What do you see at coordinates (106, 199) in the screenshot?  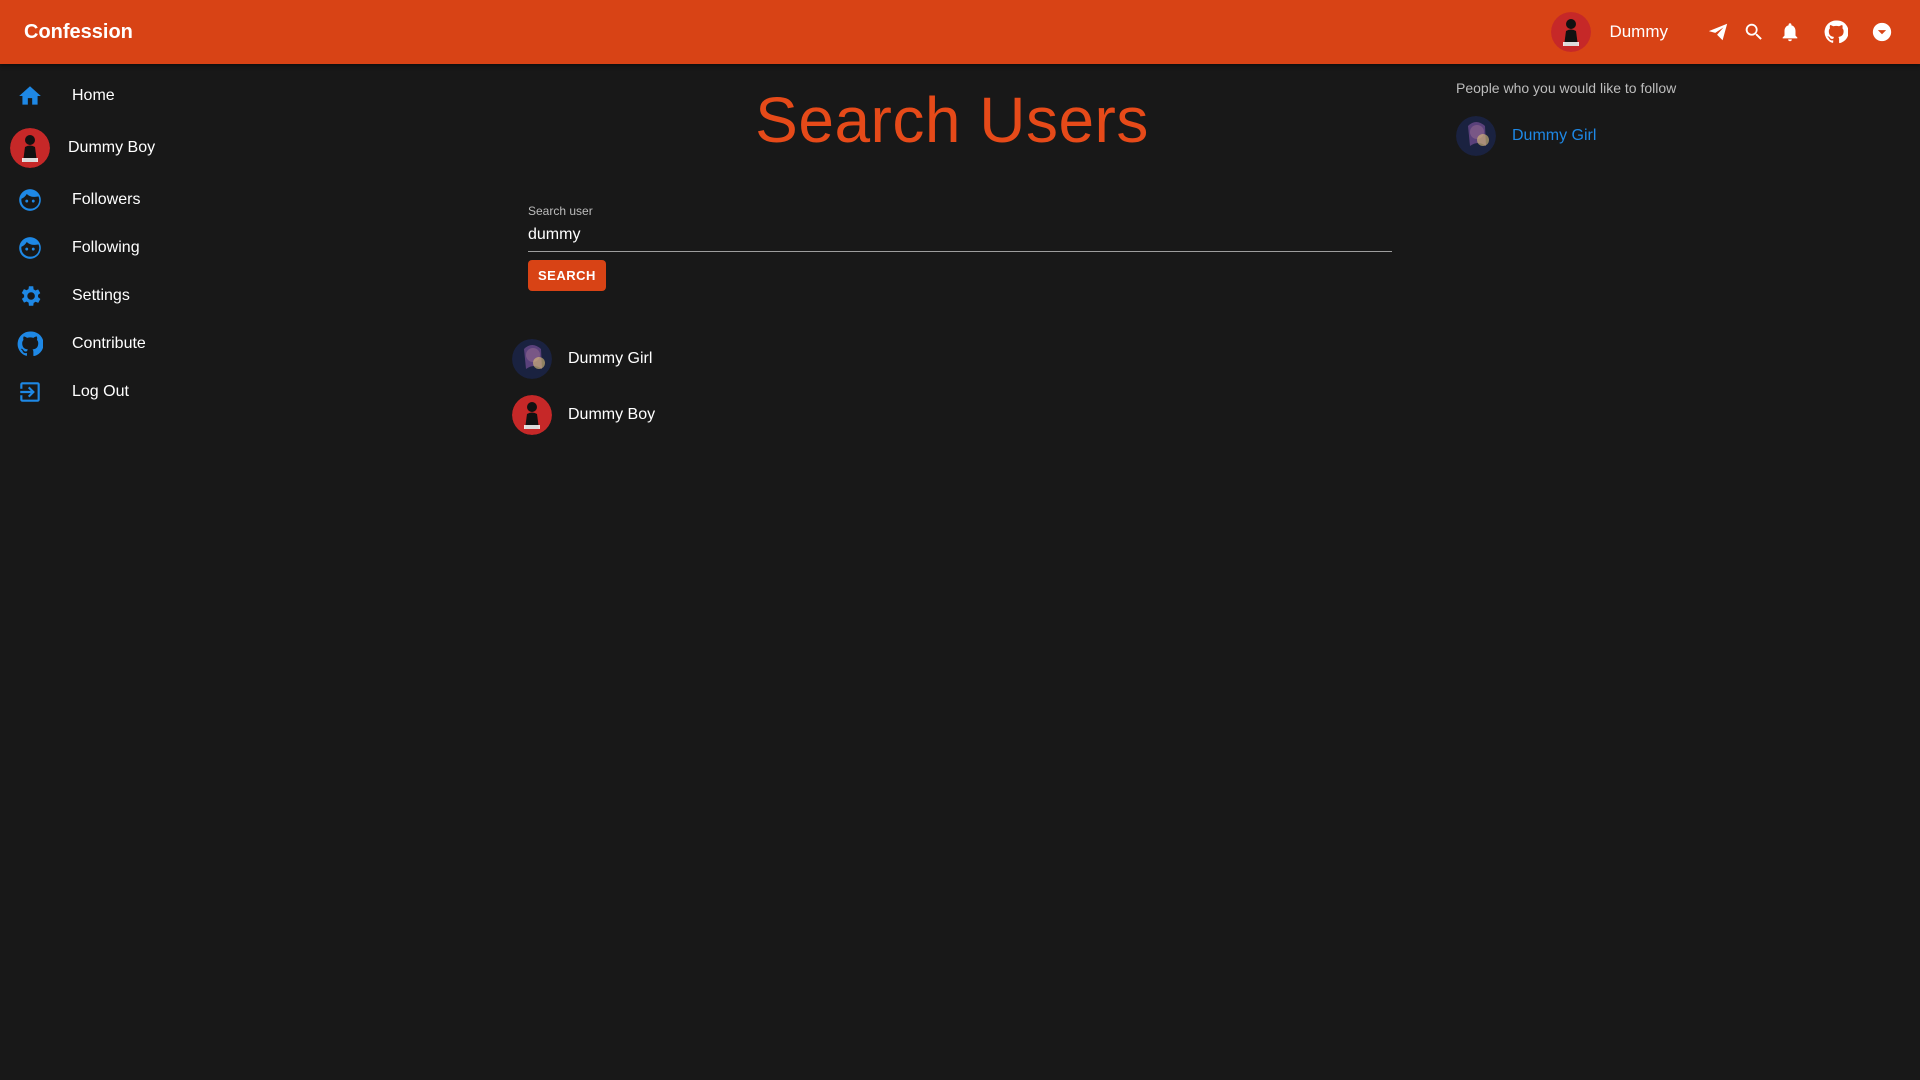 I see `sidebar-item-label: Followers` at bounding box center [106, 199].